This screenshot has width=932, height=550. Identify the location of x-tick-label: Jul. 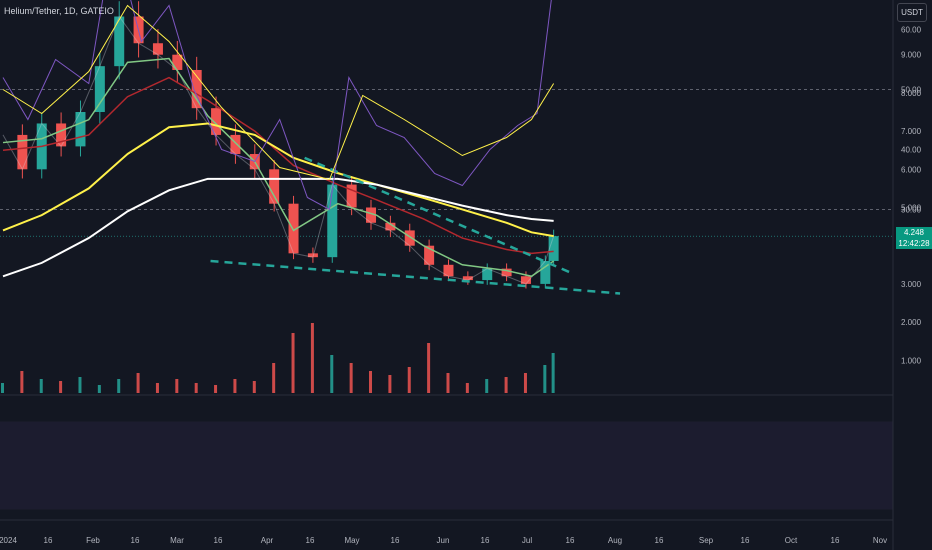
(527, 540).